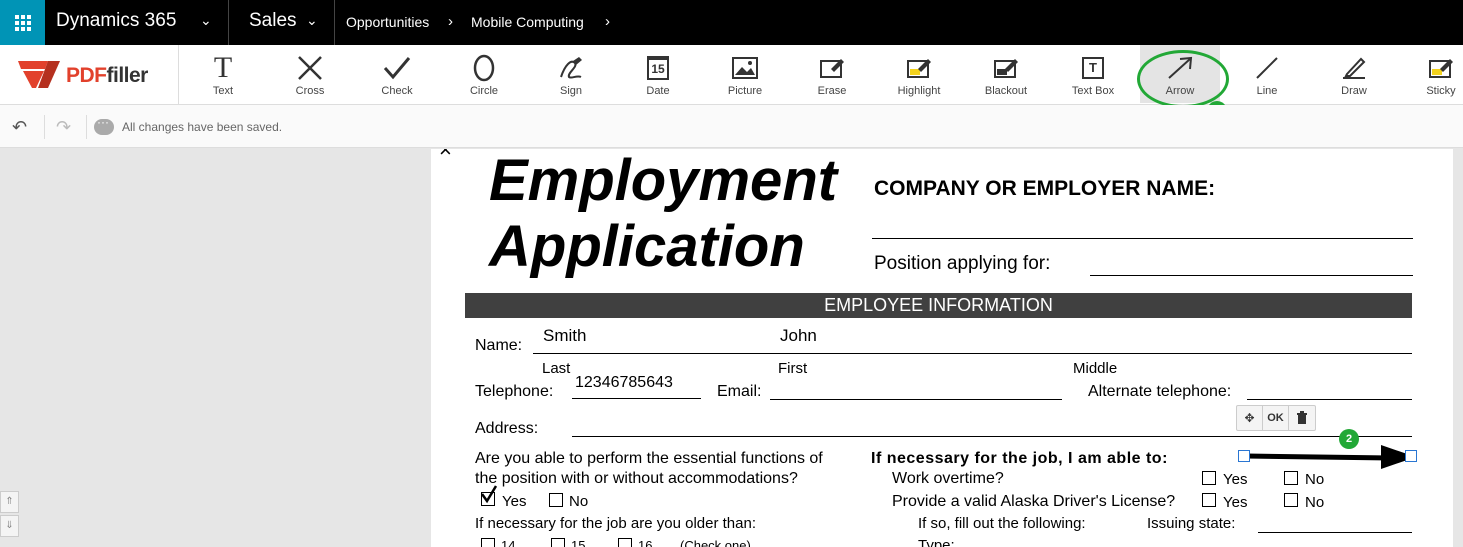  Describe the element at coordinates (658, 91) in the screenshot. I see `tool-label: Date` at that location.